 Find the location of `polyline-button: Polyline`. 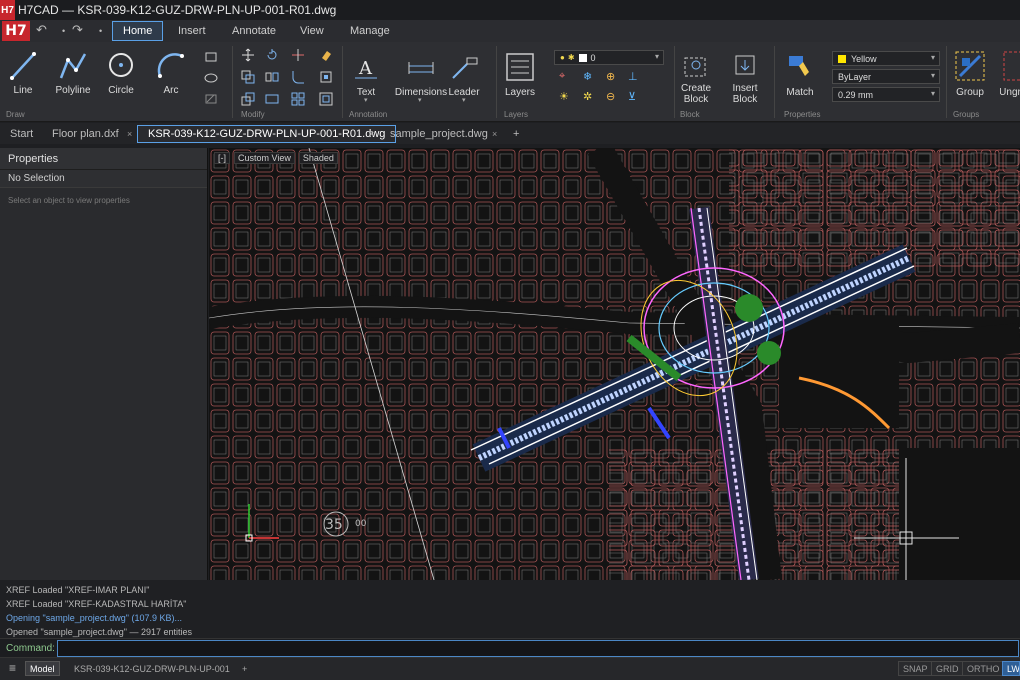

polyline-button: Polyline is located at coordinates (73, 73).